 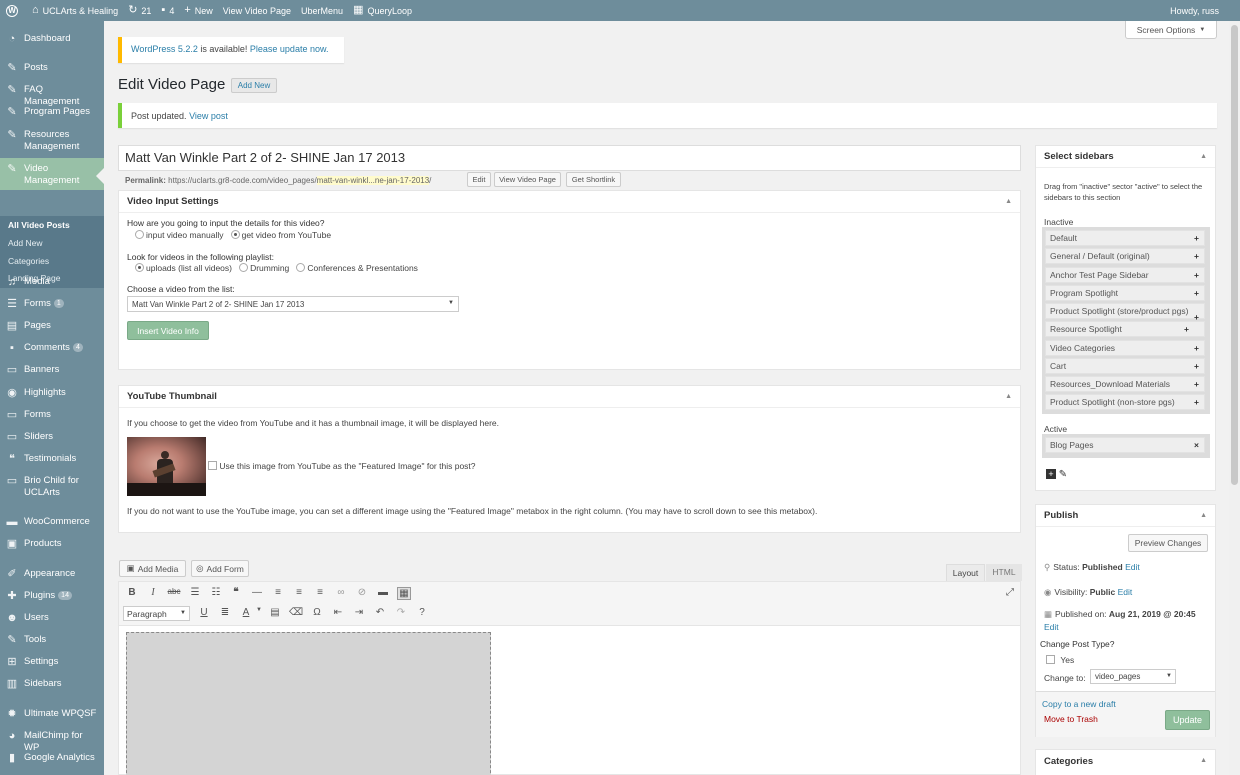 What do you see at coordinates (139, 234) in the screenshot?
I see `radio-input-manually` at bounding box center [139, 234].